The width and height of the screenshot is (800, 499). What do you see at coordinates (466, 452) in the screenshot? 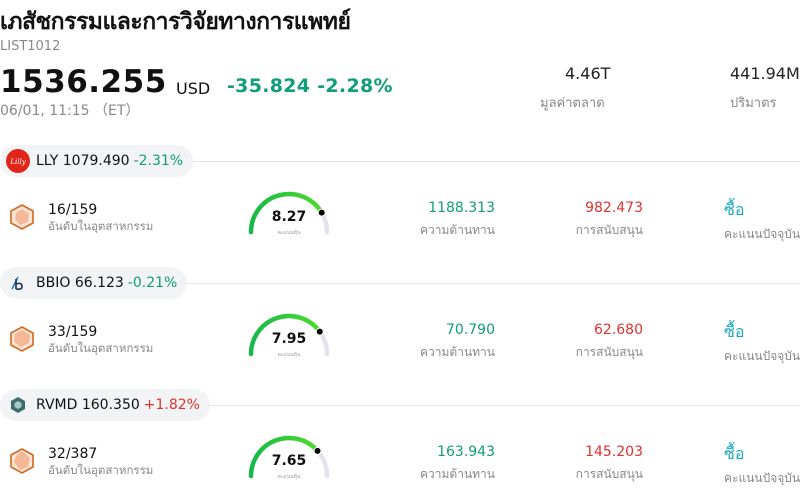
I see `resistance-value: 163.943` at bounding box center [466, 452].